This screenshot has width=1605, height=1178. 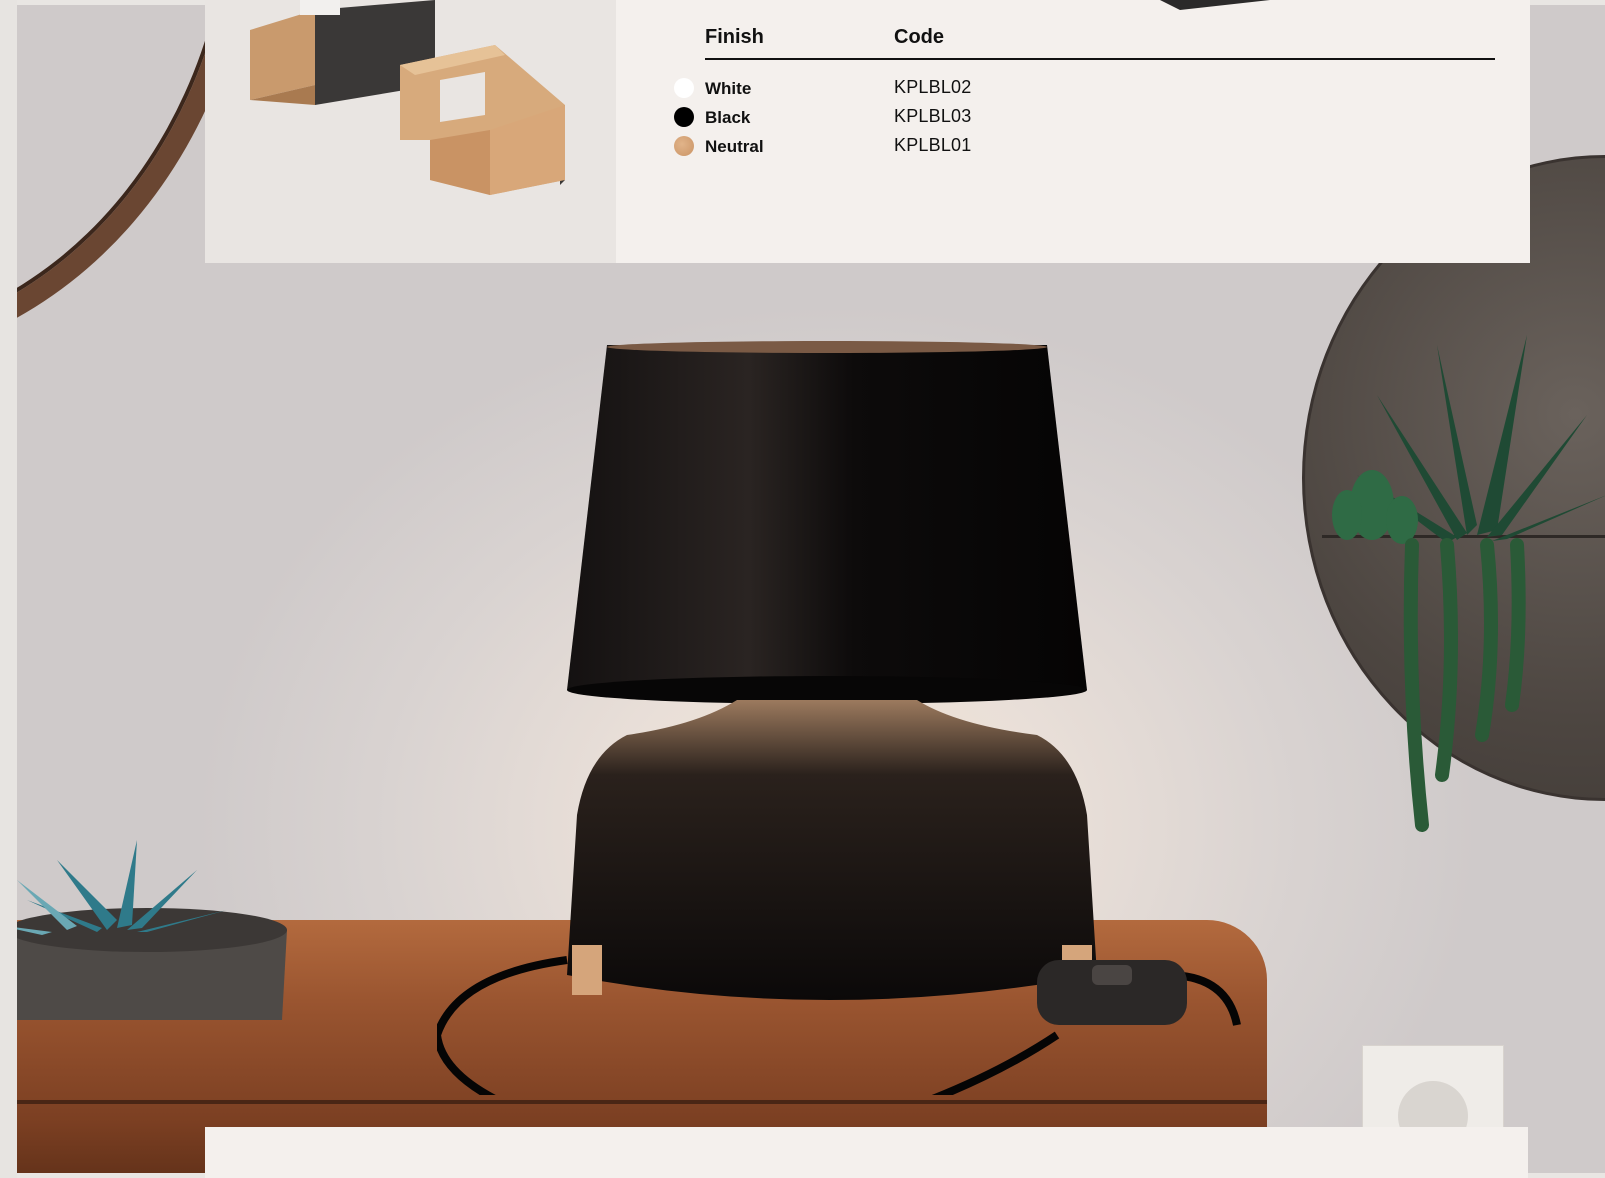 What do you see at coordinates (642, 1102) in the screenshot?
I see `sideboard-edge` at bounding box center [642, 1102].